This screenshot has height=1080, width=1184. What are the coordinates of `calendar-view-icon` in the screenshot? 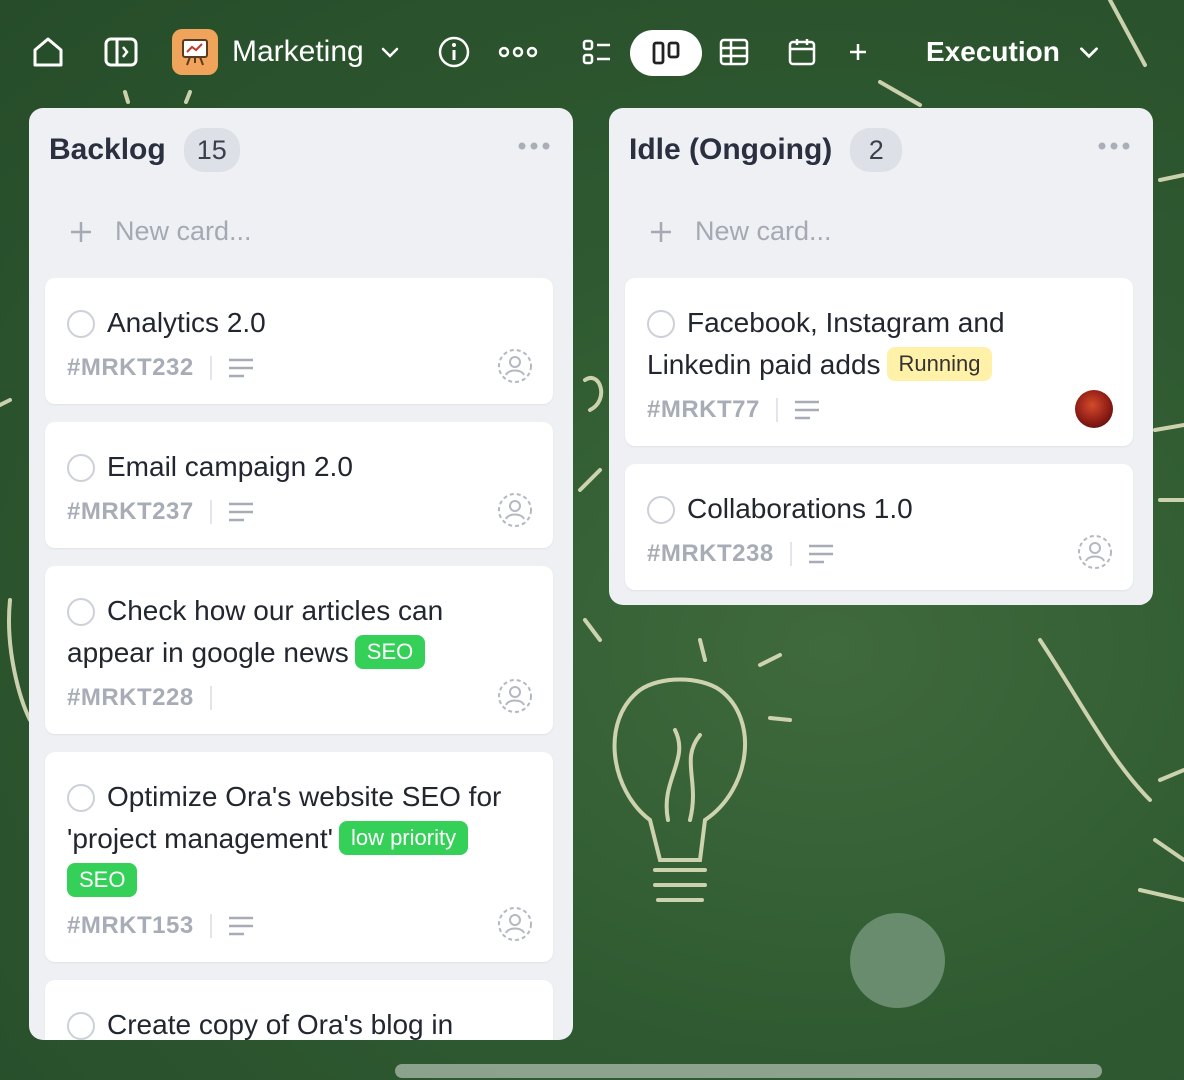 It's located at (802, 52).